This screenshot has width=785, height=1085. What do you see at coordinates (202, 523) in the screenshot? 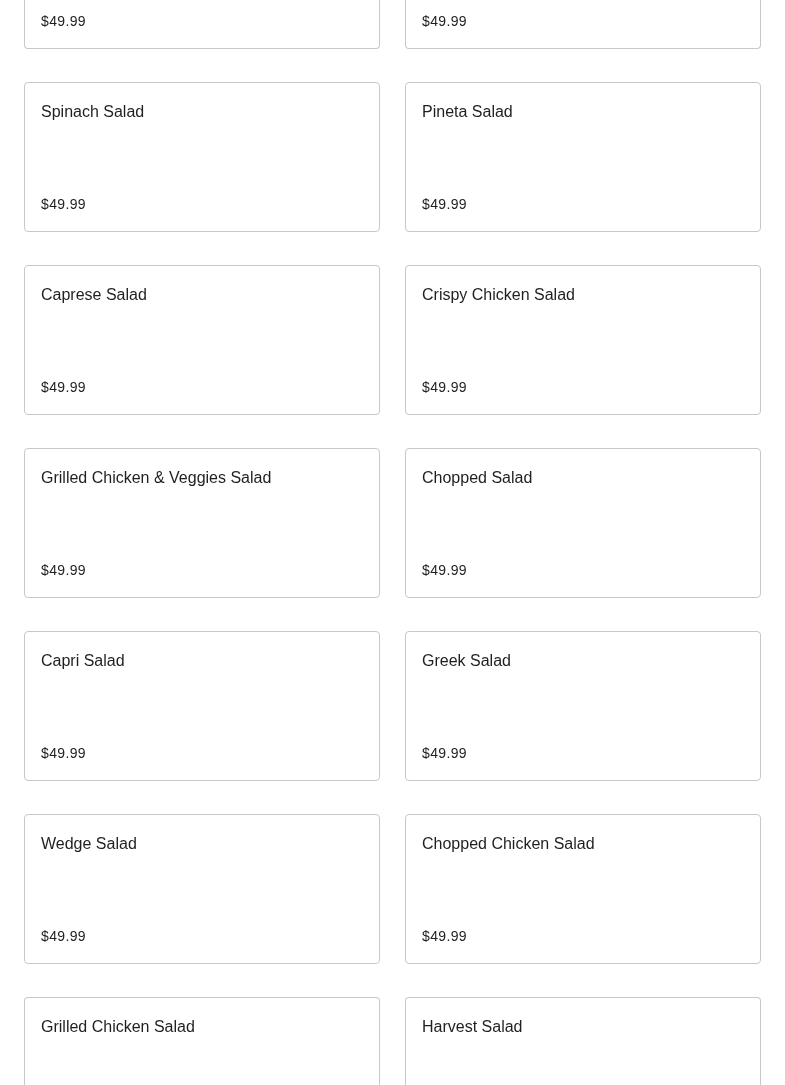
I see `product-card: Grilled Chicken & Veggies Salad $49.99` at bounding box center [202, 523].